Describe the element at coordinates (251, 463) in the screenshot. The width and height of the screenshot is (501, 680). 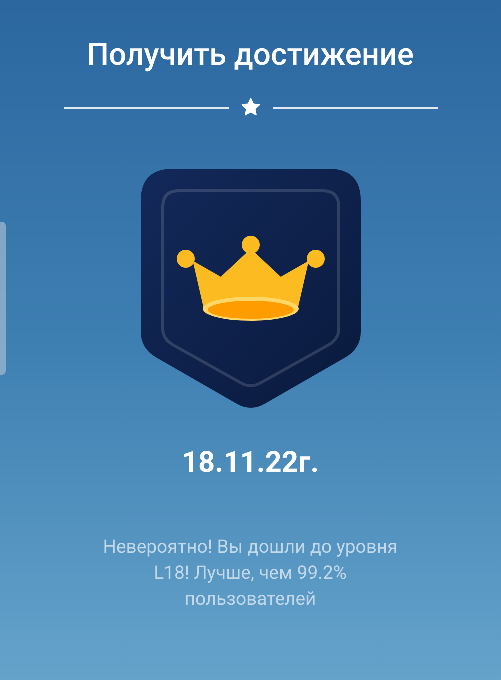
I see `achievement-date: 18.11.22г.` at that location.